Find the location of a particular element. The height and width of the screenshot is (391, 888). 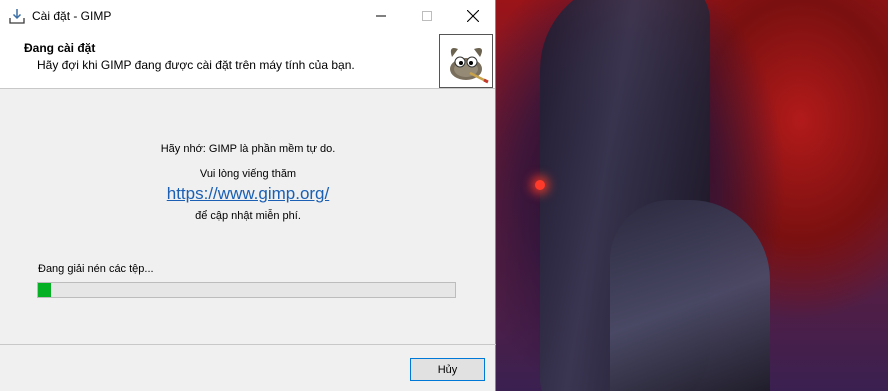

cancel-button: Hủy is located at coordinates (447, 369).